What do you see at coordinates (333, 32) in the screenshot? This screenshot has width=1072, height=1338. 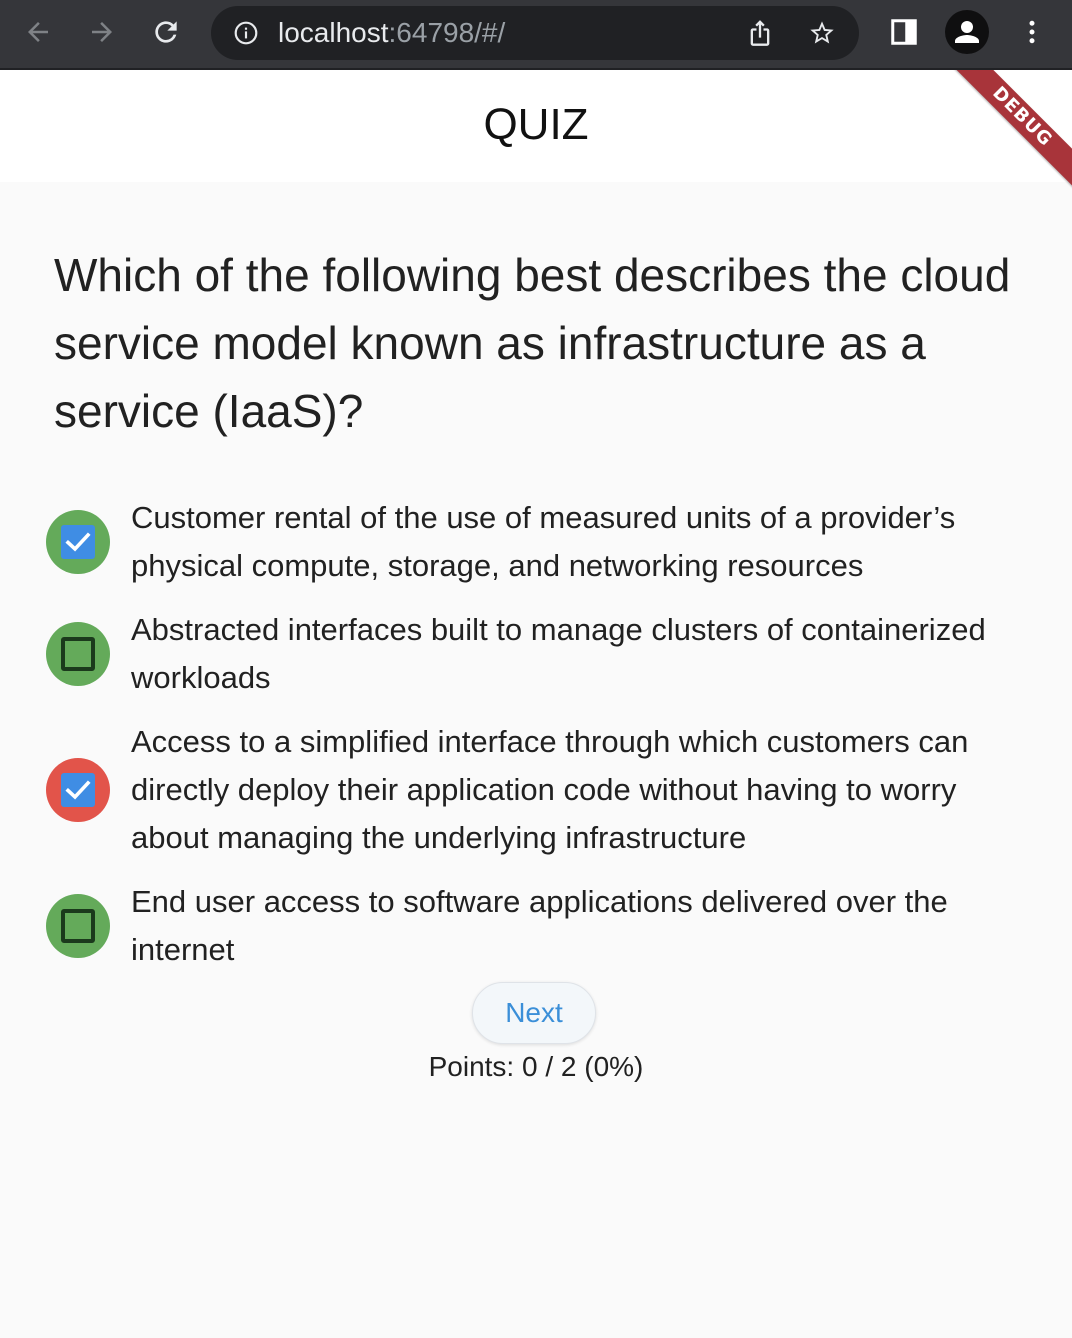 I see `url-host: localhost` at bounding box center [333, 32].